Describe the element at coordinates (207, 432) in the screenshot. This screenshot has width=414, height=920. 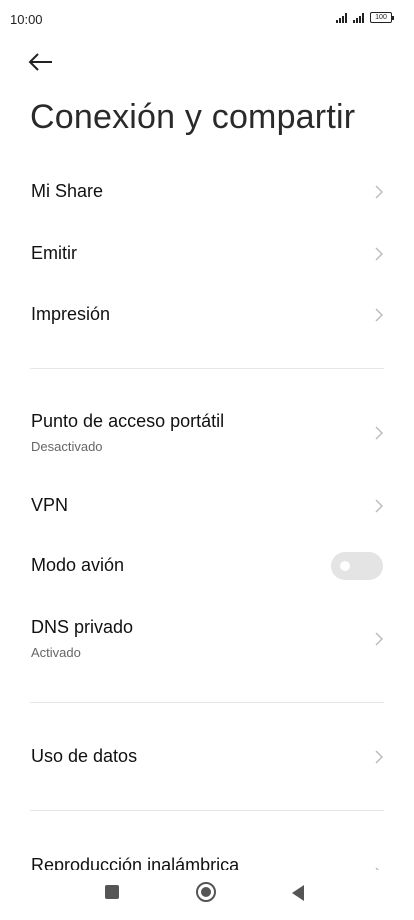
I see `settings-item-hotspot: Punto de acceso portátil Desactivado` at that location.